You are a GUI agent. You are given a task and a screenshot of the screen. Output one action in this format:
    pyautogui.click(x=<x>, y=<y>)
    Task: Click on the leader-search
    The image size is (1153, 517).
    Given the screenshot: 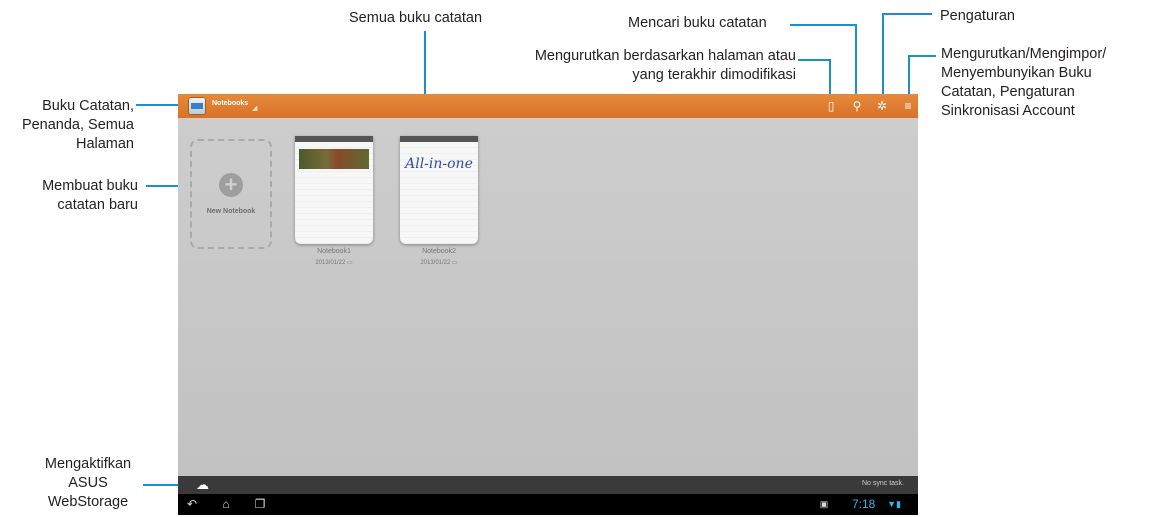 What is the action you would take?
    pyautogui.click(x=823, y=25)
    